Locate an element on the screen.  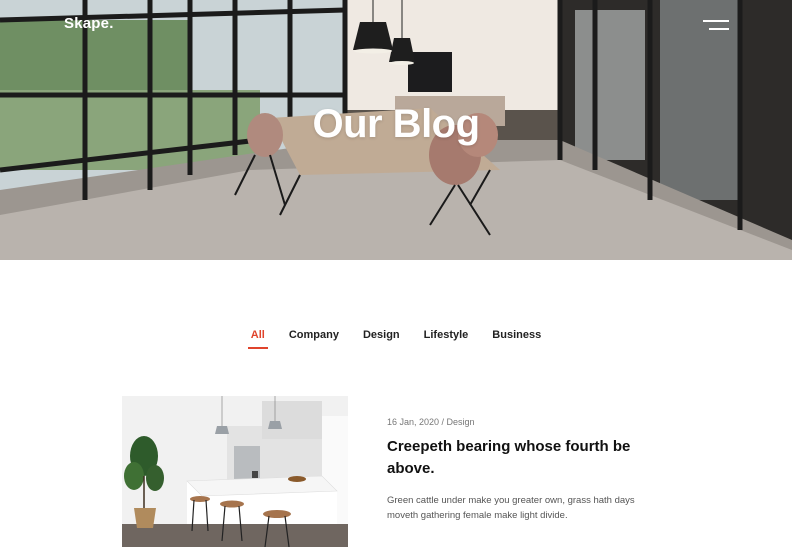
filter-tab-all: All is located at coordinates (257, 338).